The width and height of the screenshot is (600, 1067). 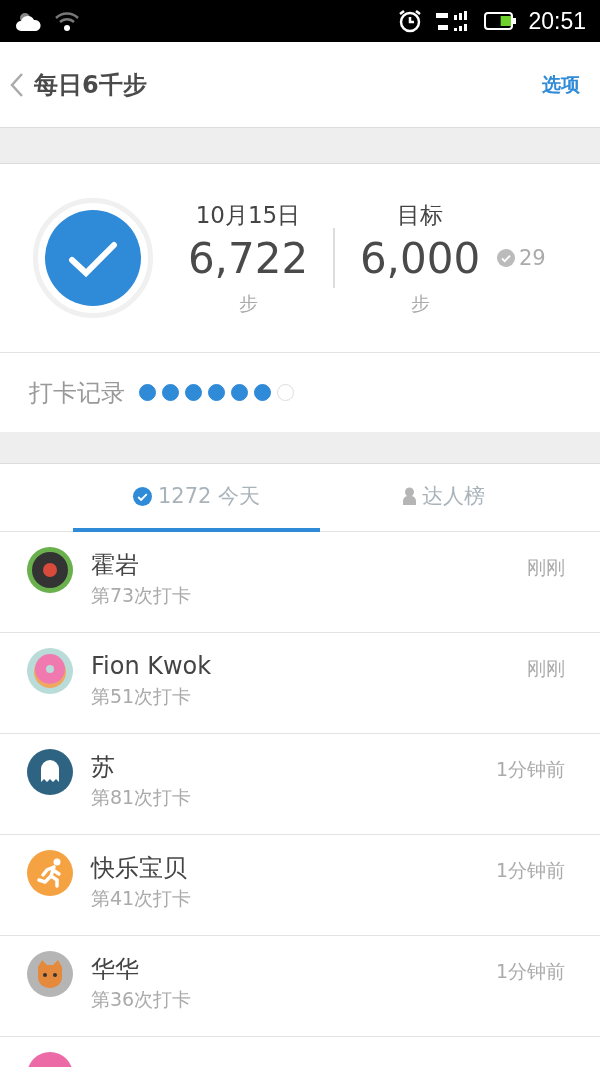 I want to click on tab: 达人榜, so click(x=443, y=498).